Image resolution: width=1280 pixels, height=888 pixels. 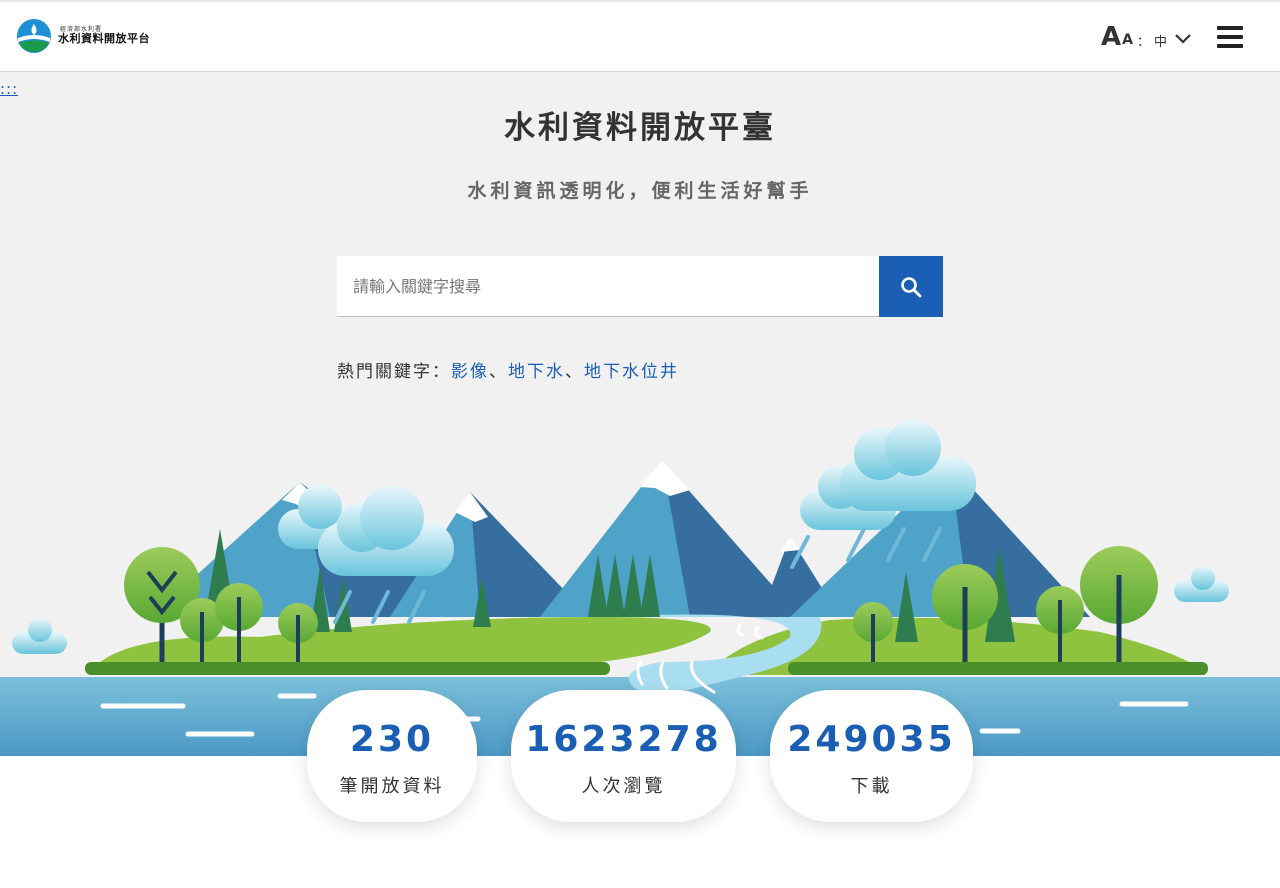 I want to click on stat-card-views: 1623278 人次瀏覽, so click(x=623, y=756).